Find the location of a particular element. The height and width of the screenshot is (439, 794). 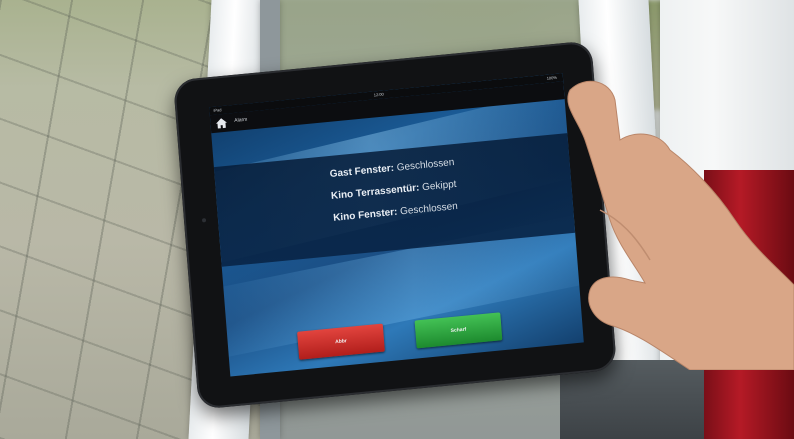

home-icon-svg is located at coordinates (221, 123).